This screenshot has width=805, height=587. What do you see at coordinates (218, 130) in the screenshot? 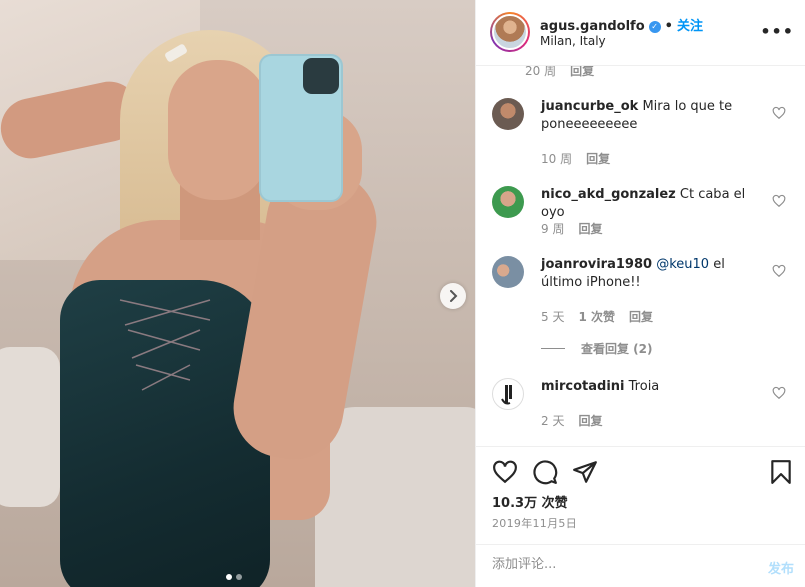
I see `photo-face` at bounding box center [218, 130].